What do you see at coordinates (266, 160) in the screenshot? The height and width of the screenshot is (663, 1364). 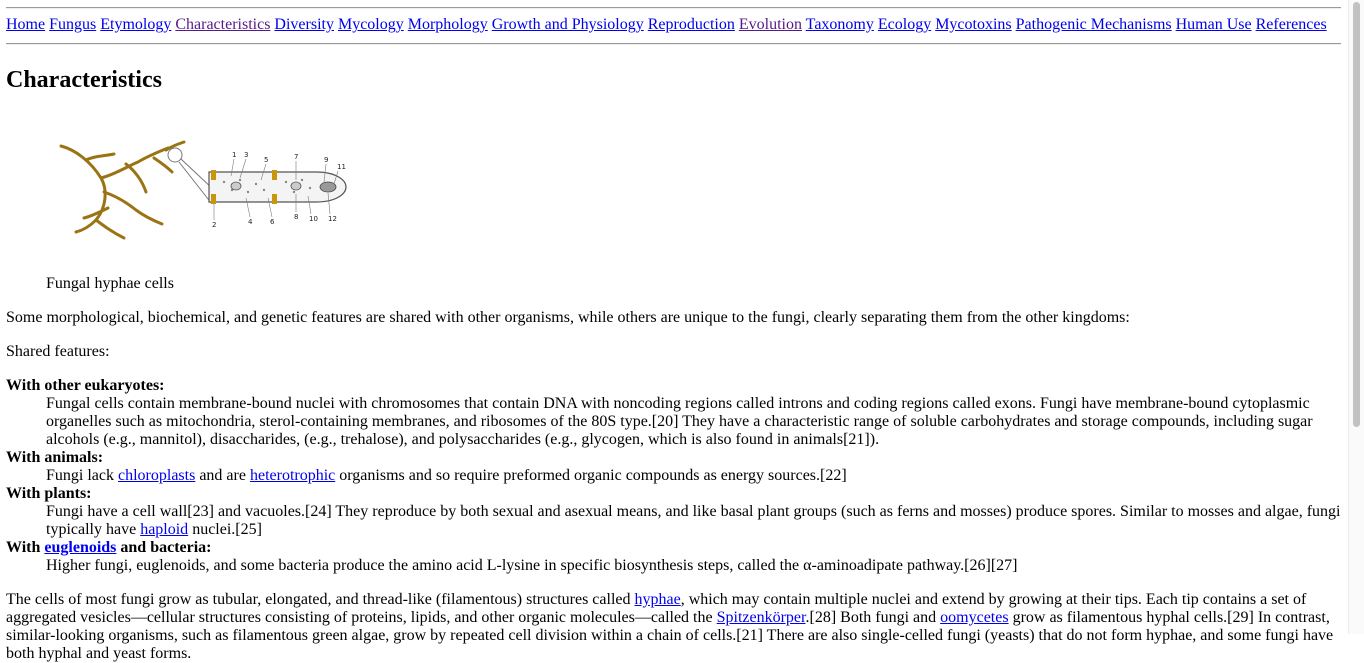 I see `label-5: 5` at bounding box center [266, 160].